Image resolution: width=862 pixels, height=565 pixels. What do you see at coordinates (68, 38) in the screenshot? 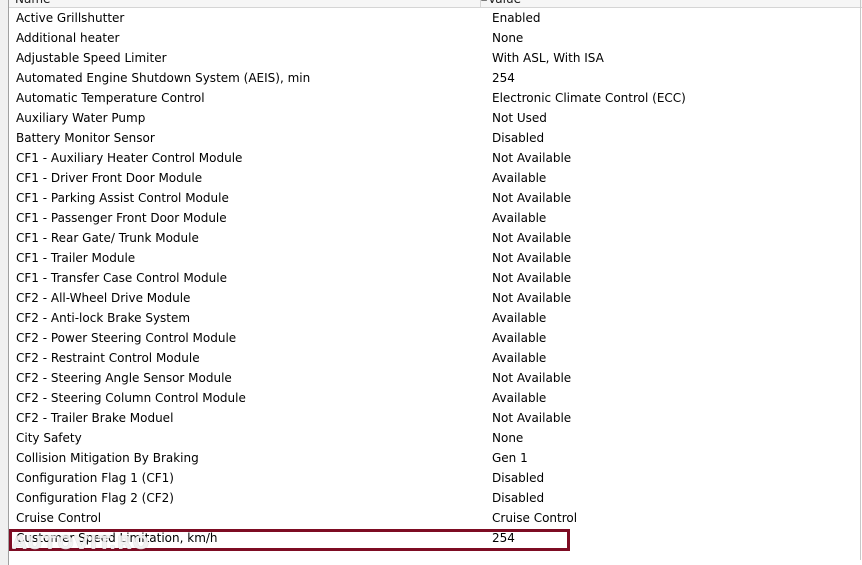
I see `row-name: Additional heater` at bounding box center [68, 38].